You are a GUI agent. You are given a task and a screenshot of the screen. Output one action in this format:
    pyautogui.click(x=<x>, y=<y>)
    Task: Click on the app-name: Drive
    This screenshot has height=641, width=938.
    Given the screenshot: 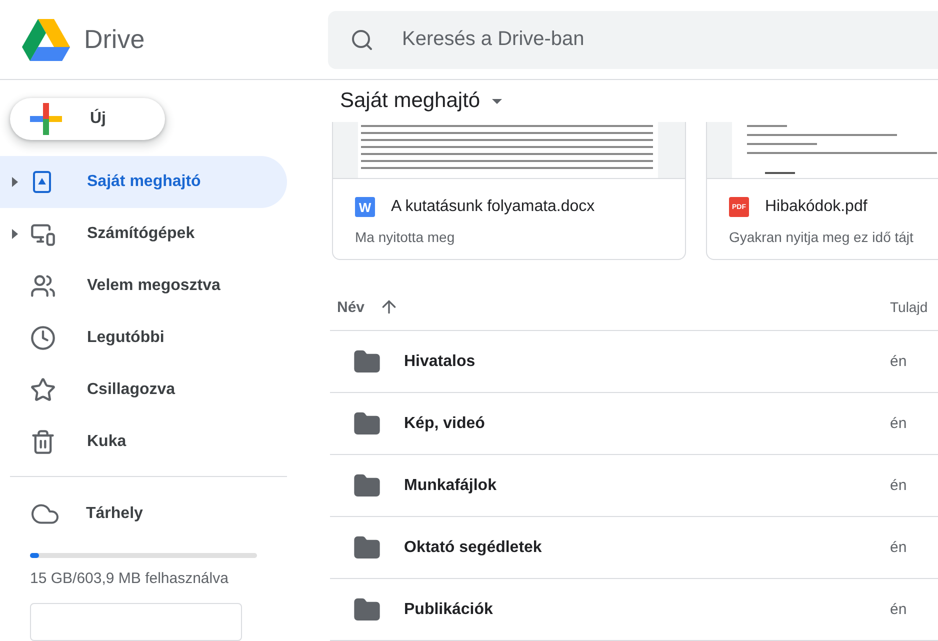 What is the action you would take?
    pyautogui.click(x=114, y=39)
    